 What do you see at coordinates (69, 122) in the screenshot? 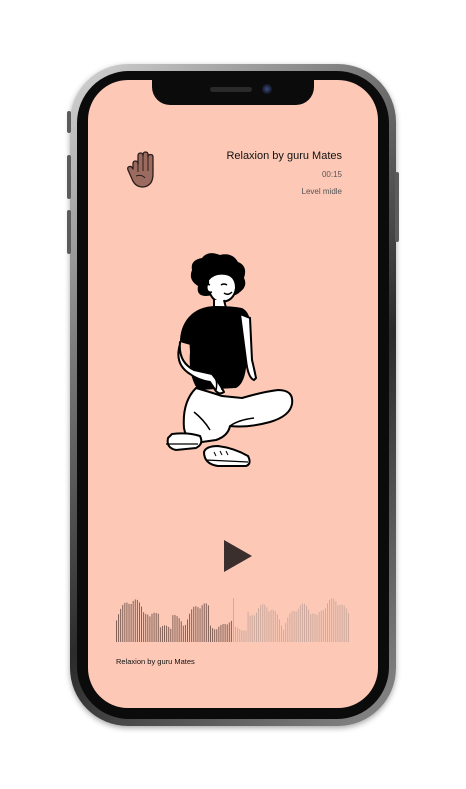
I see `mute-switch` at bounding box center [69, 122].